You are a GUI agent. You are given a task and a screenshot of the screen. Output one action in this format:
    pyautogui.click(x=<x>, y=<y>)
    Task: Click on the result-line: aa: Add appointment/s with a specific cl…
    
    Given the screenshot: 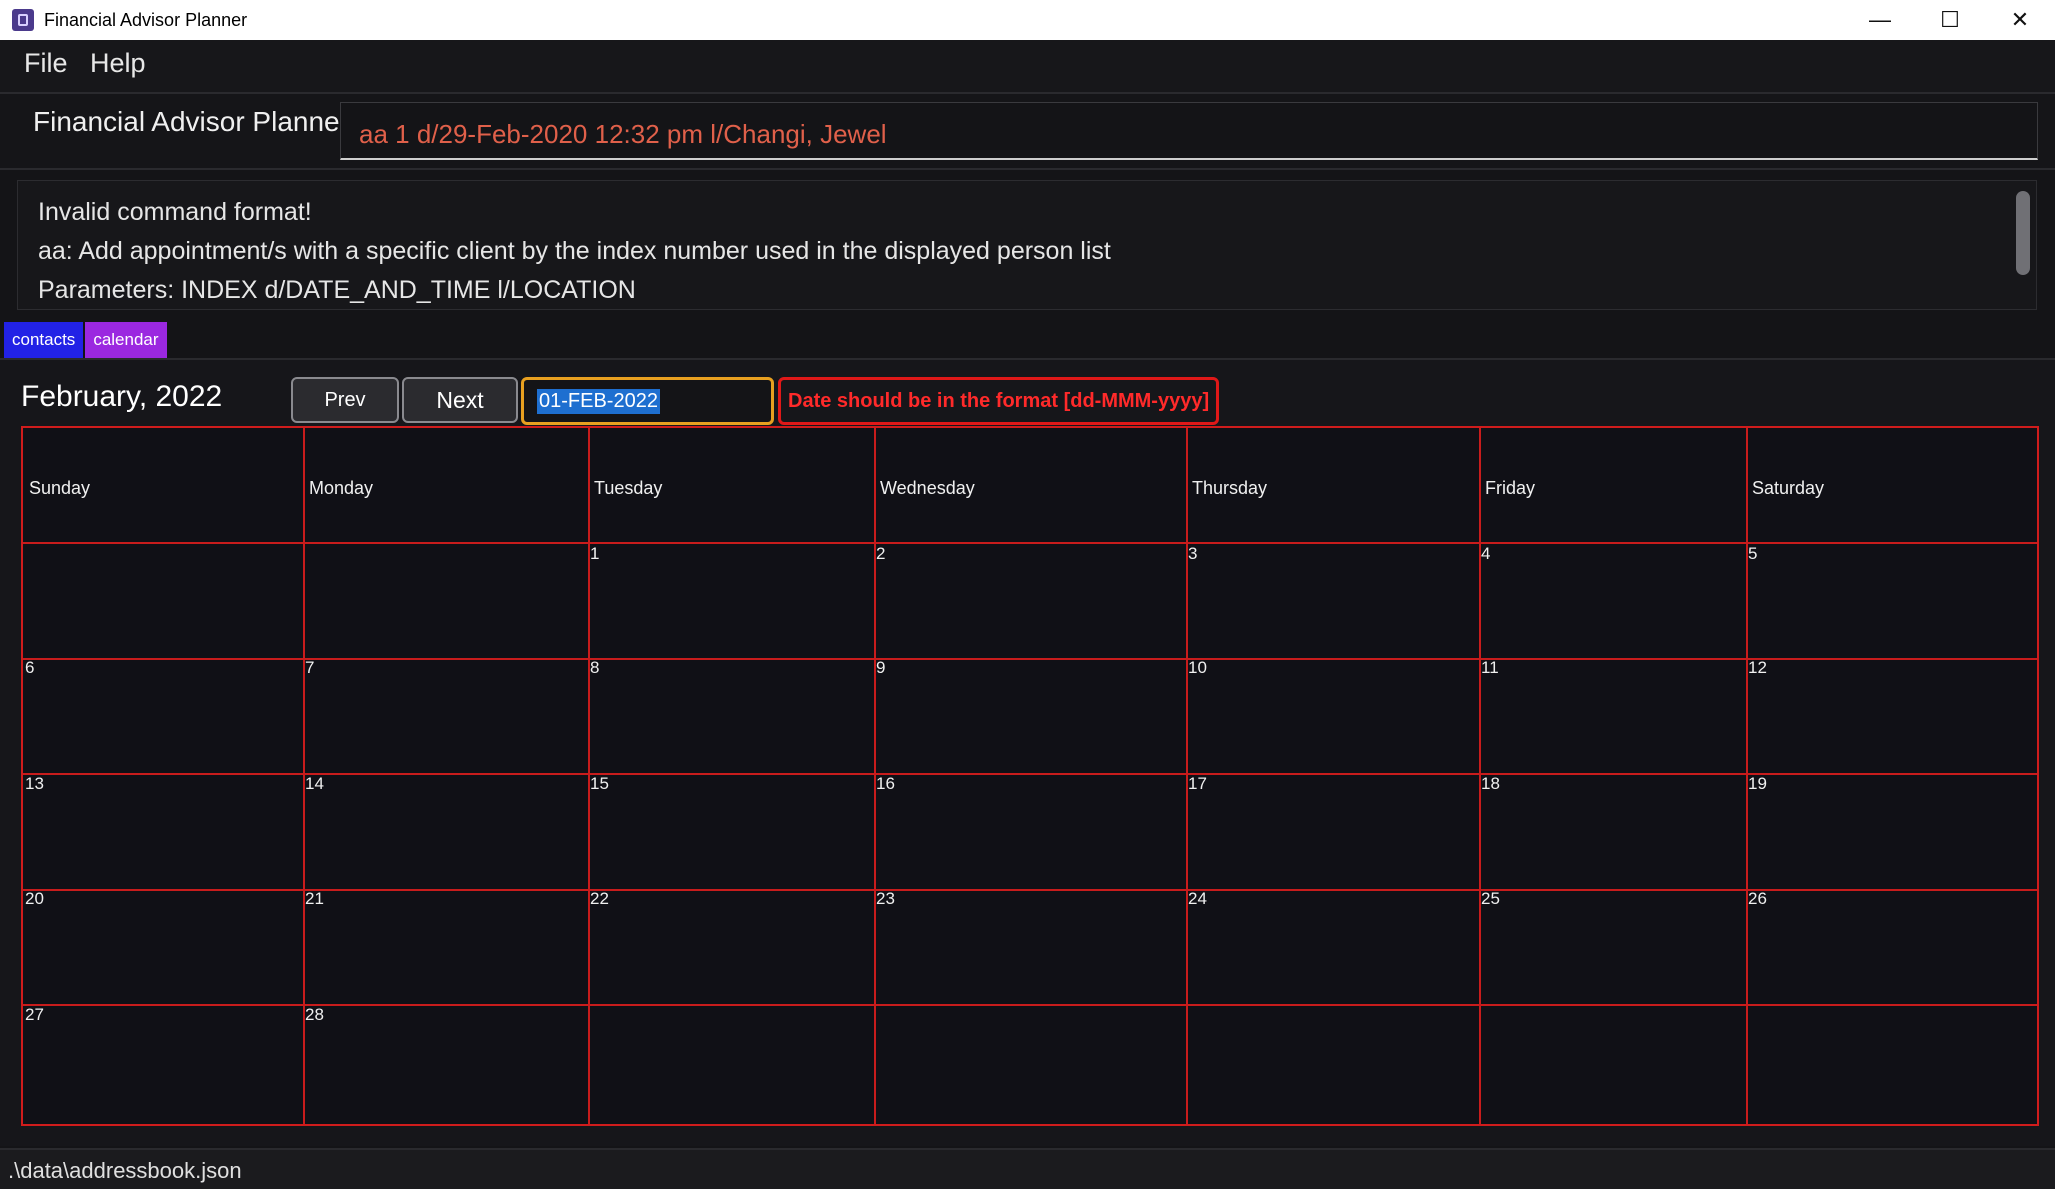 What is the action you would take?
    pyautogui.click(x=574, y=251)
    